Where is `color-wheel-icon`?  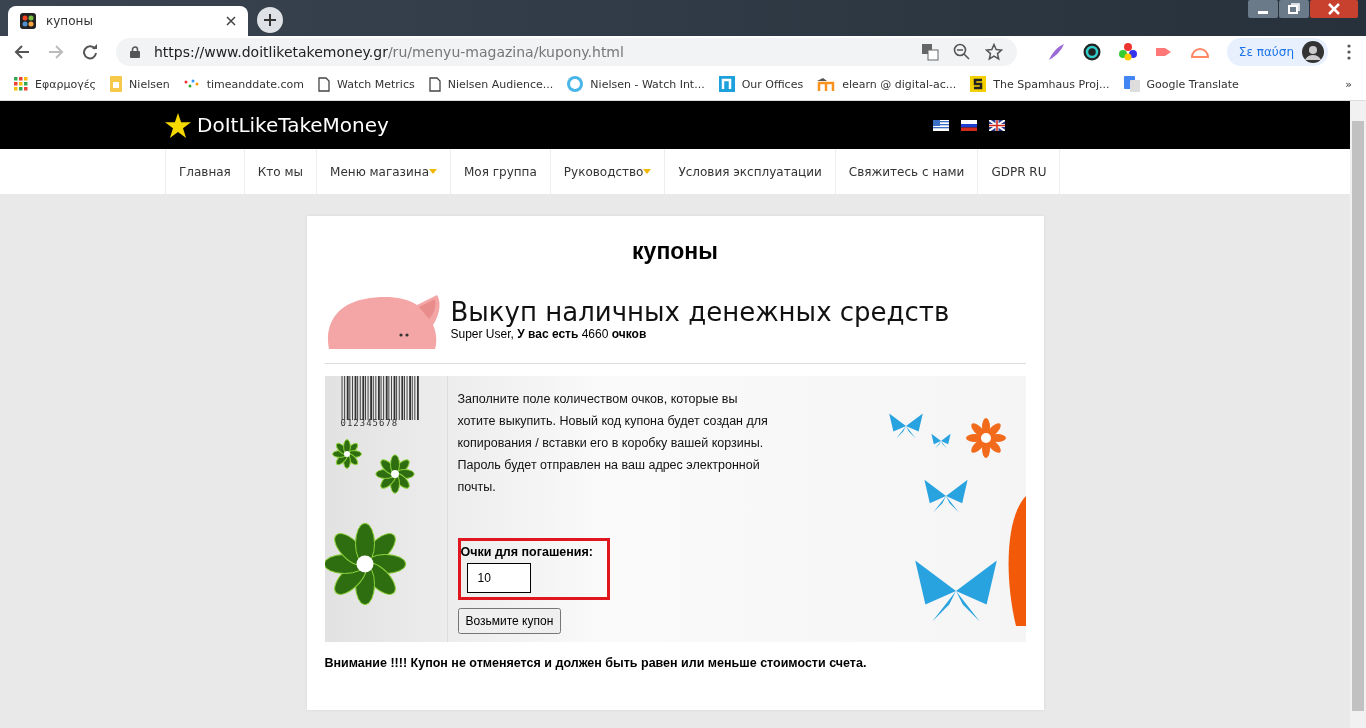
color-wheel-icon is located at coordinates (1091, 52).